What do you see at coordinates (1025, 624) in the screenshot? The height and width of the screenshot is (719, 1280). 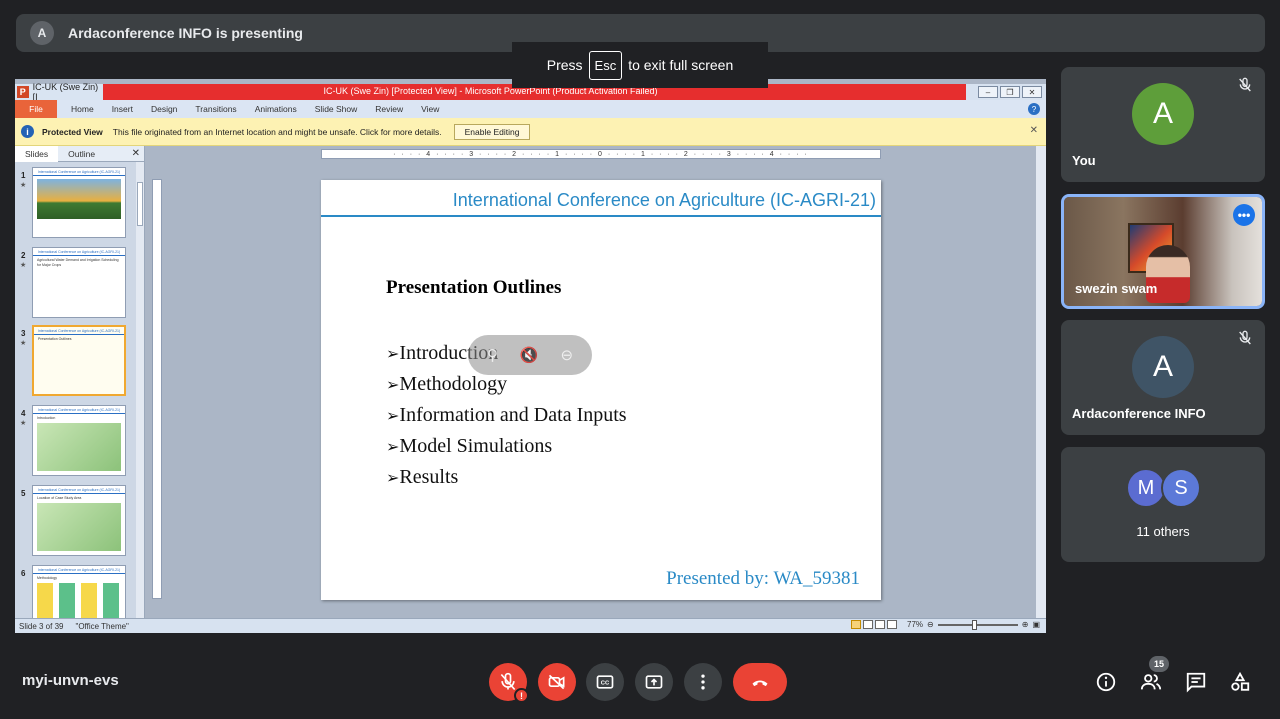 I see `zoom-in-icon: ⊕` at bounding box center [1025, 624].